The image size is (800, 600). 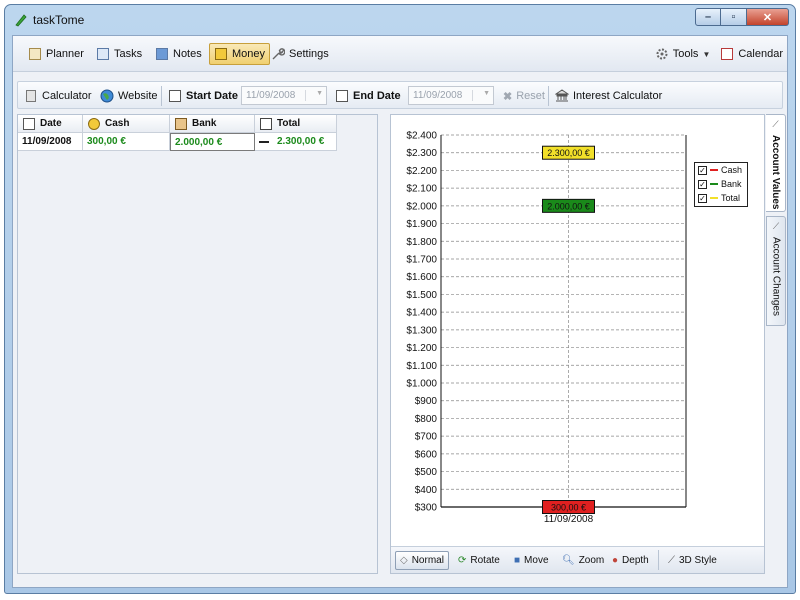 What do you see at coordinates (536, 560) in the screenshot?
I see `chart-mode-move-label: Move` at bounding box center [536, 560].